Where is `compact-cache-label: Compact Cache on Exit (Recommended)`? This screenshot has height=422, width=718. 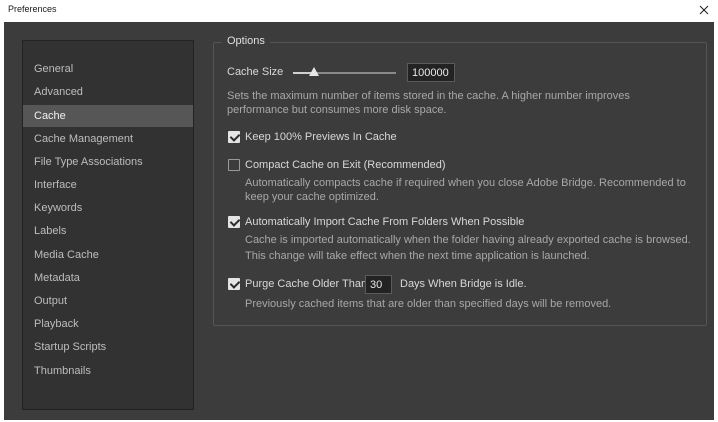
compact-cache-label: Compact Cache on Exit (Recommended) is located at coordinates (345, 165).